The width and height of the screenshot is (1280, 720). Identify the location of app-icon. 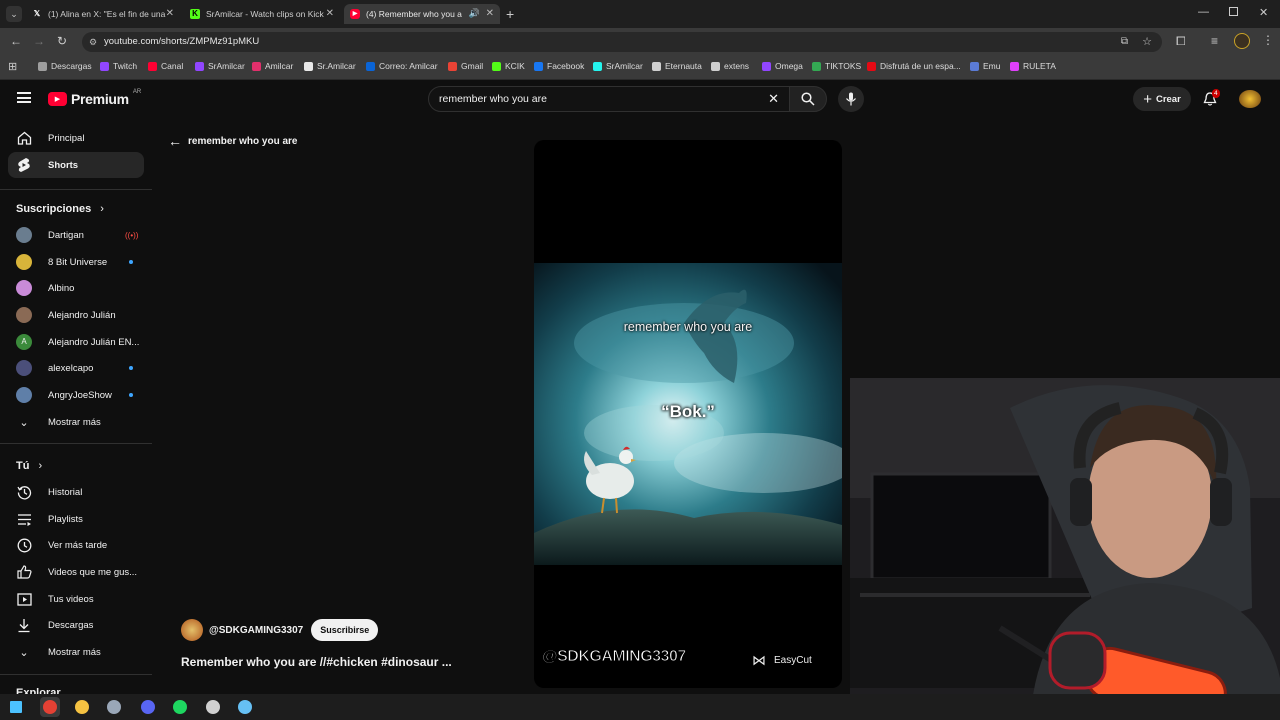
(114, 707).